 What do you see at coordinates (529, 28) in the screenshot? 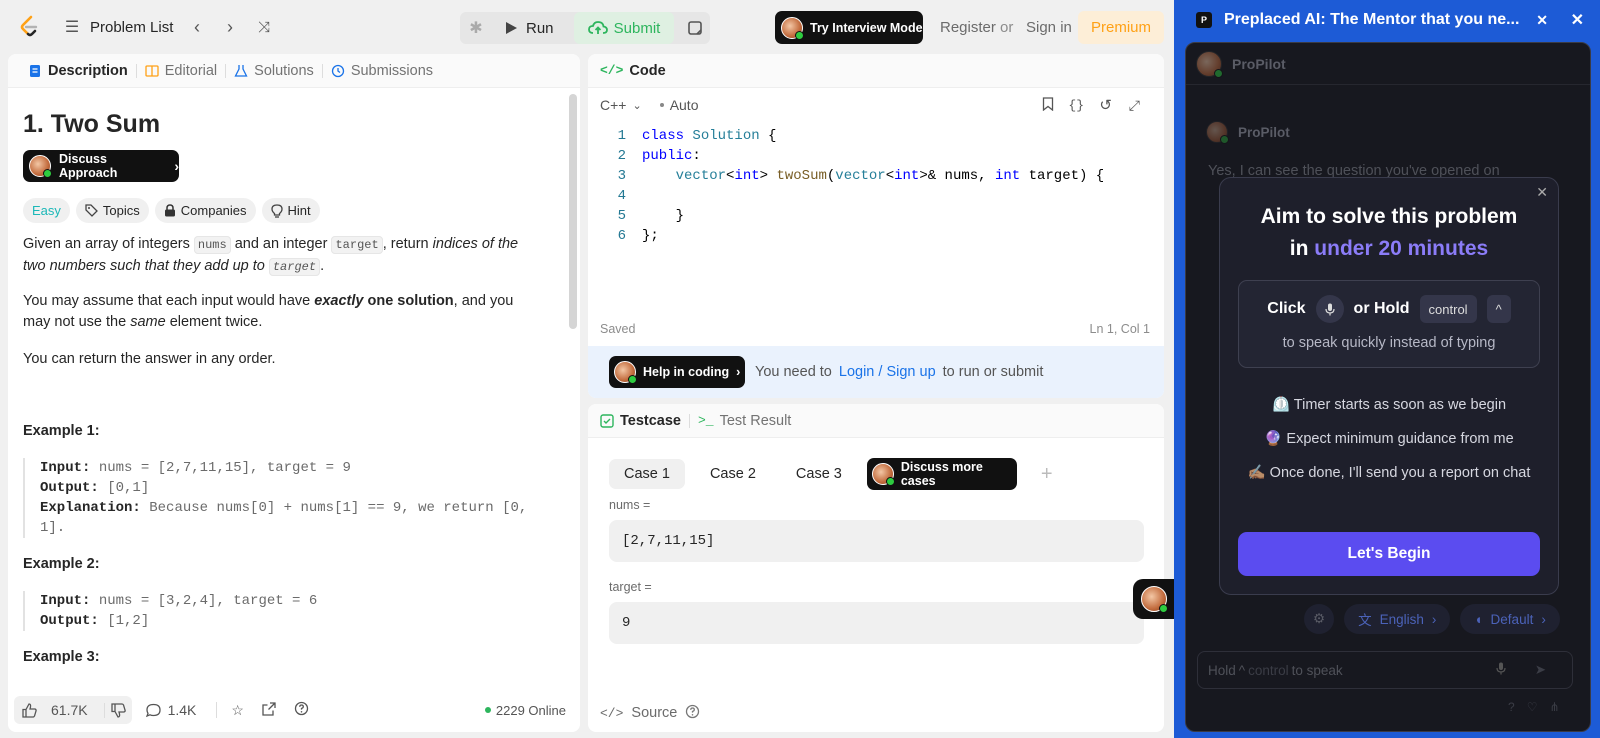
I see `run-button: Run` at bounding box center [529, 28].